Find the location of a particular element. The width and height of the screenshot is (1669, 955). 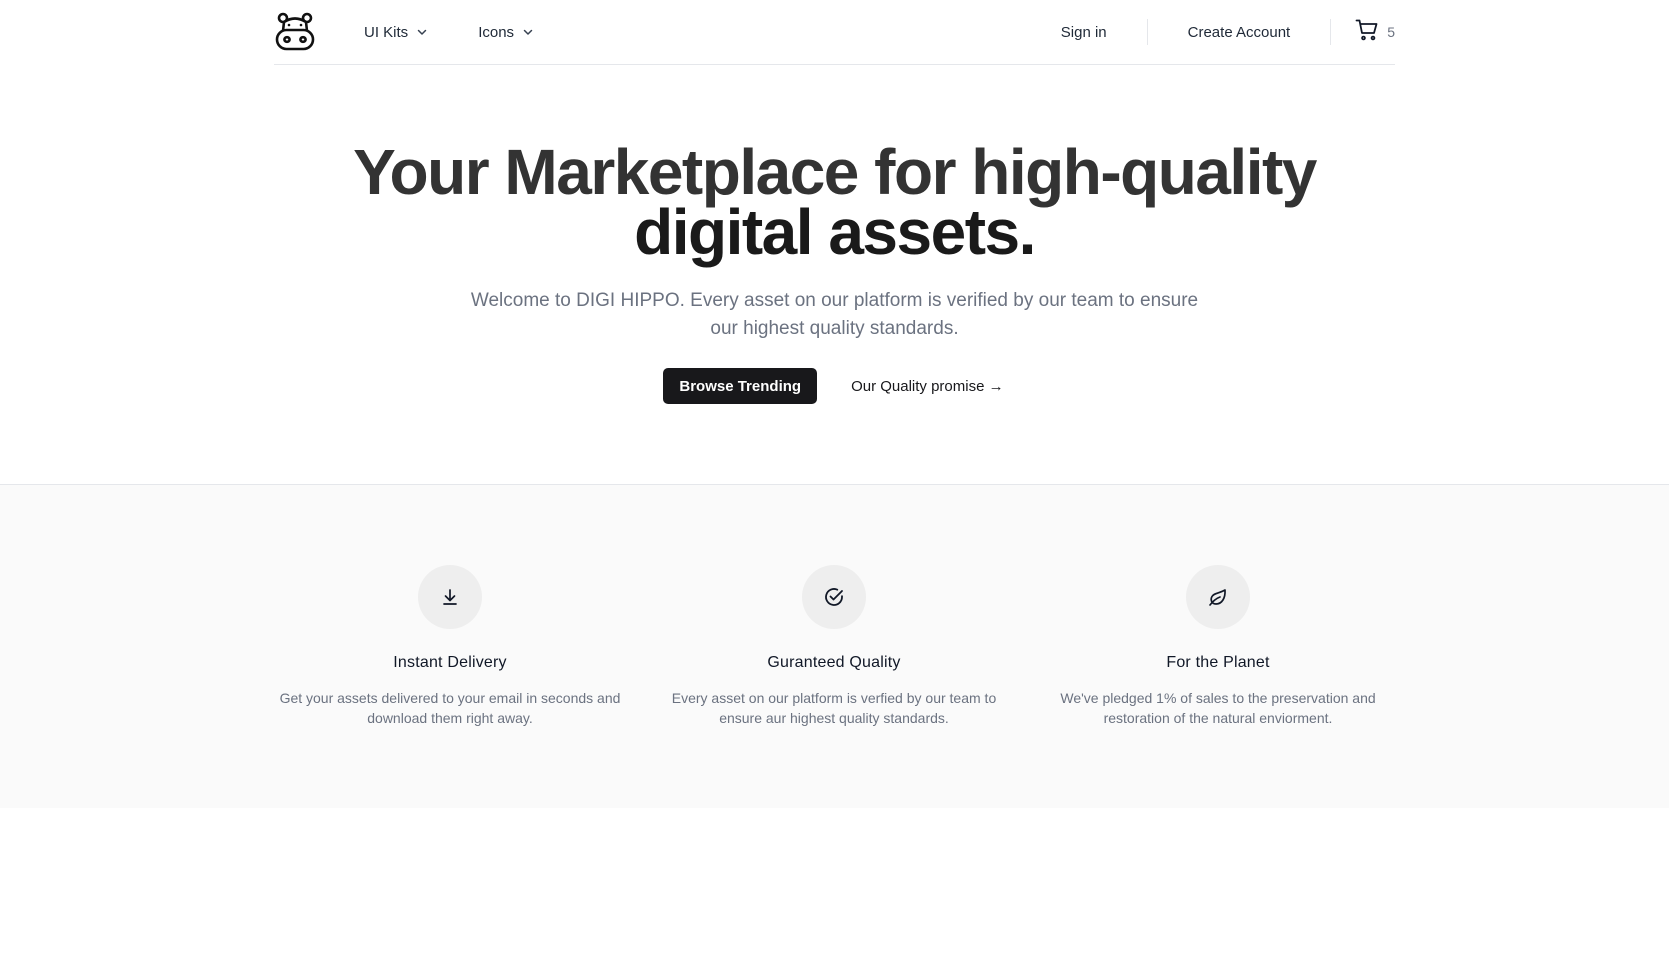

nav-menu-ui-kits: UI Kits is located at coordinates (396, 32).